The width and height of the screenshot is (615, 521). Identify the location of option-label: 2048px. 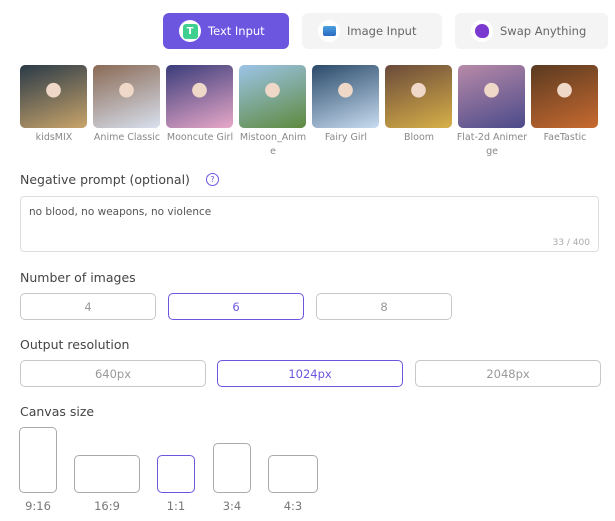
(508, 373).